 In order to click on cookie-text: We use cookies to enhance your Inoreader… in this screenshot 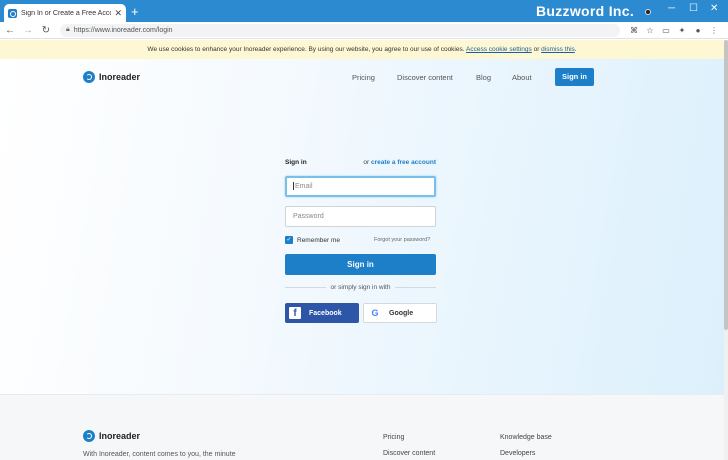, I will do `click(306, 49)`.